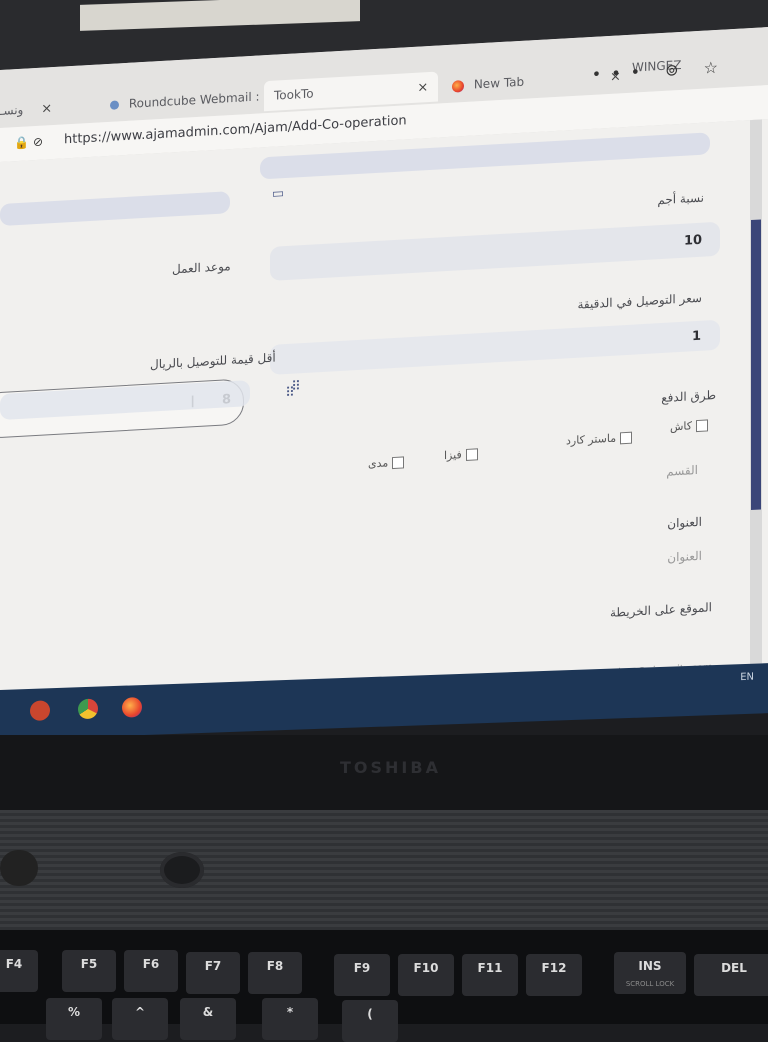 The image size is (768, 1042). Describe the element at coordinates (275, 973) in the screenshot. I see `key-f8: F8` at that location.